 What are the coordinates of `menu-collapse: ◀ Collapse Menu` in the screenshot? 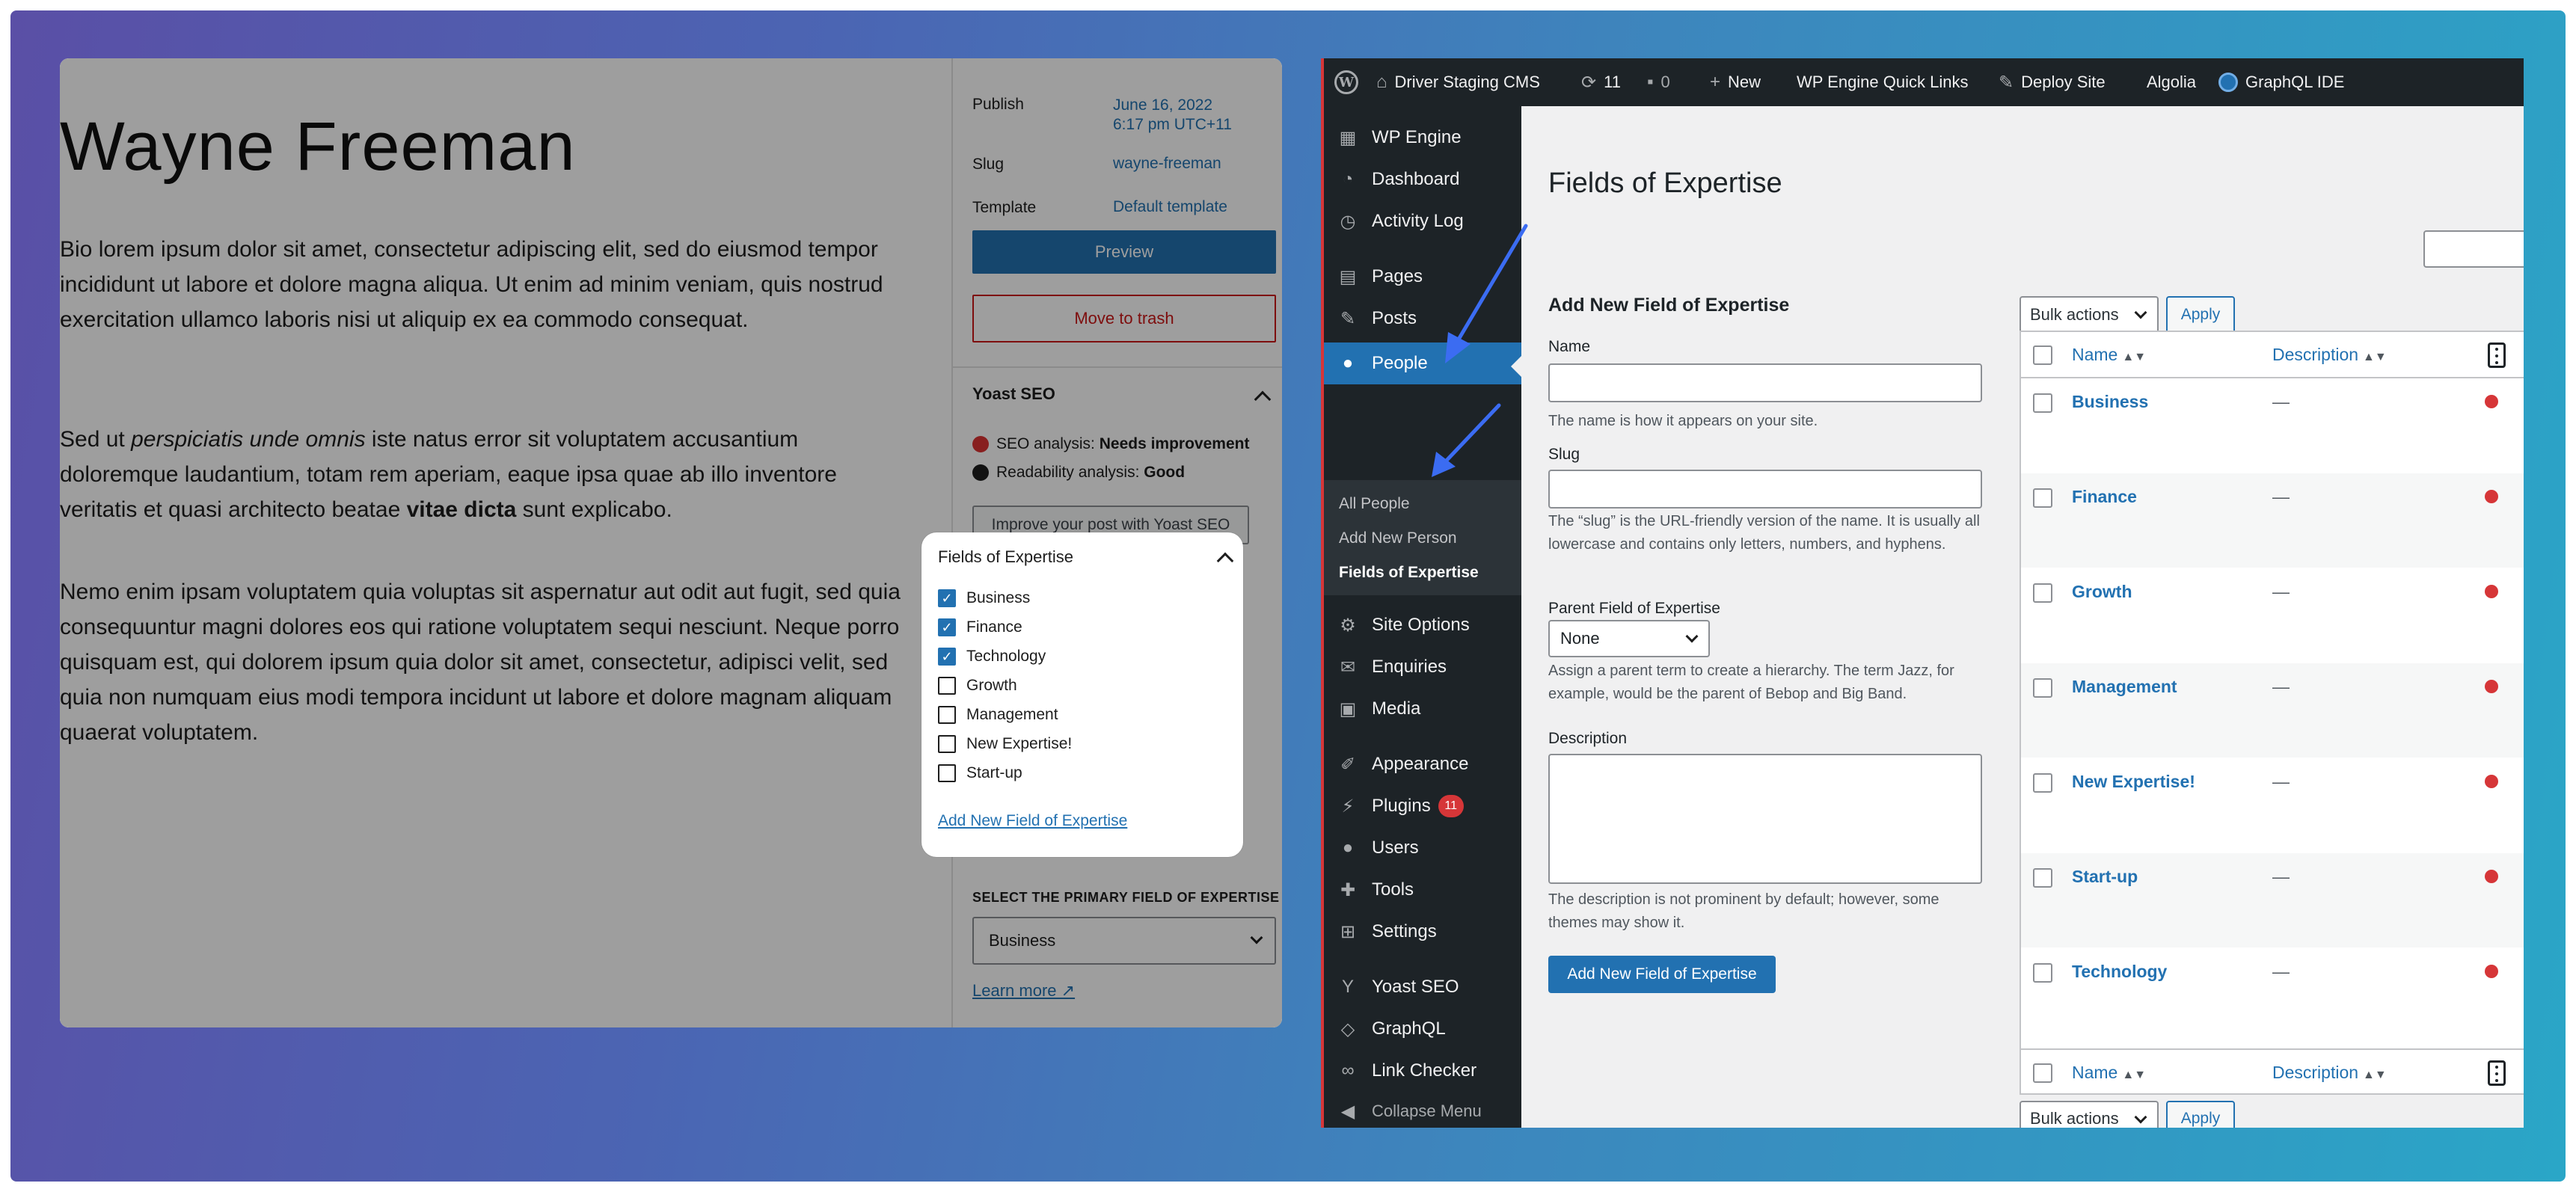 It's located at (1422, 1109).